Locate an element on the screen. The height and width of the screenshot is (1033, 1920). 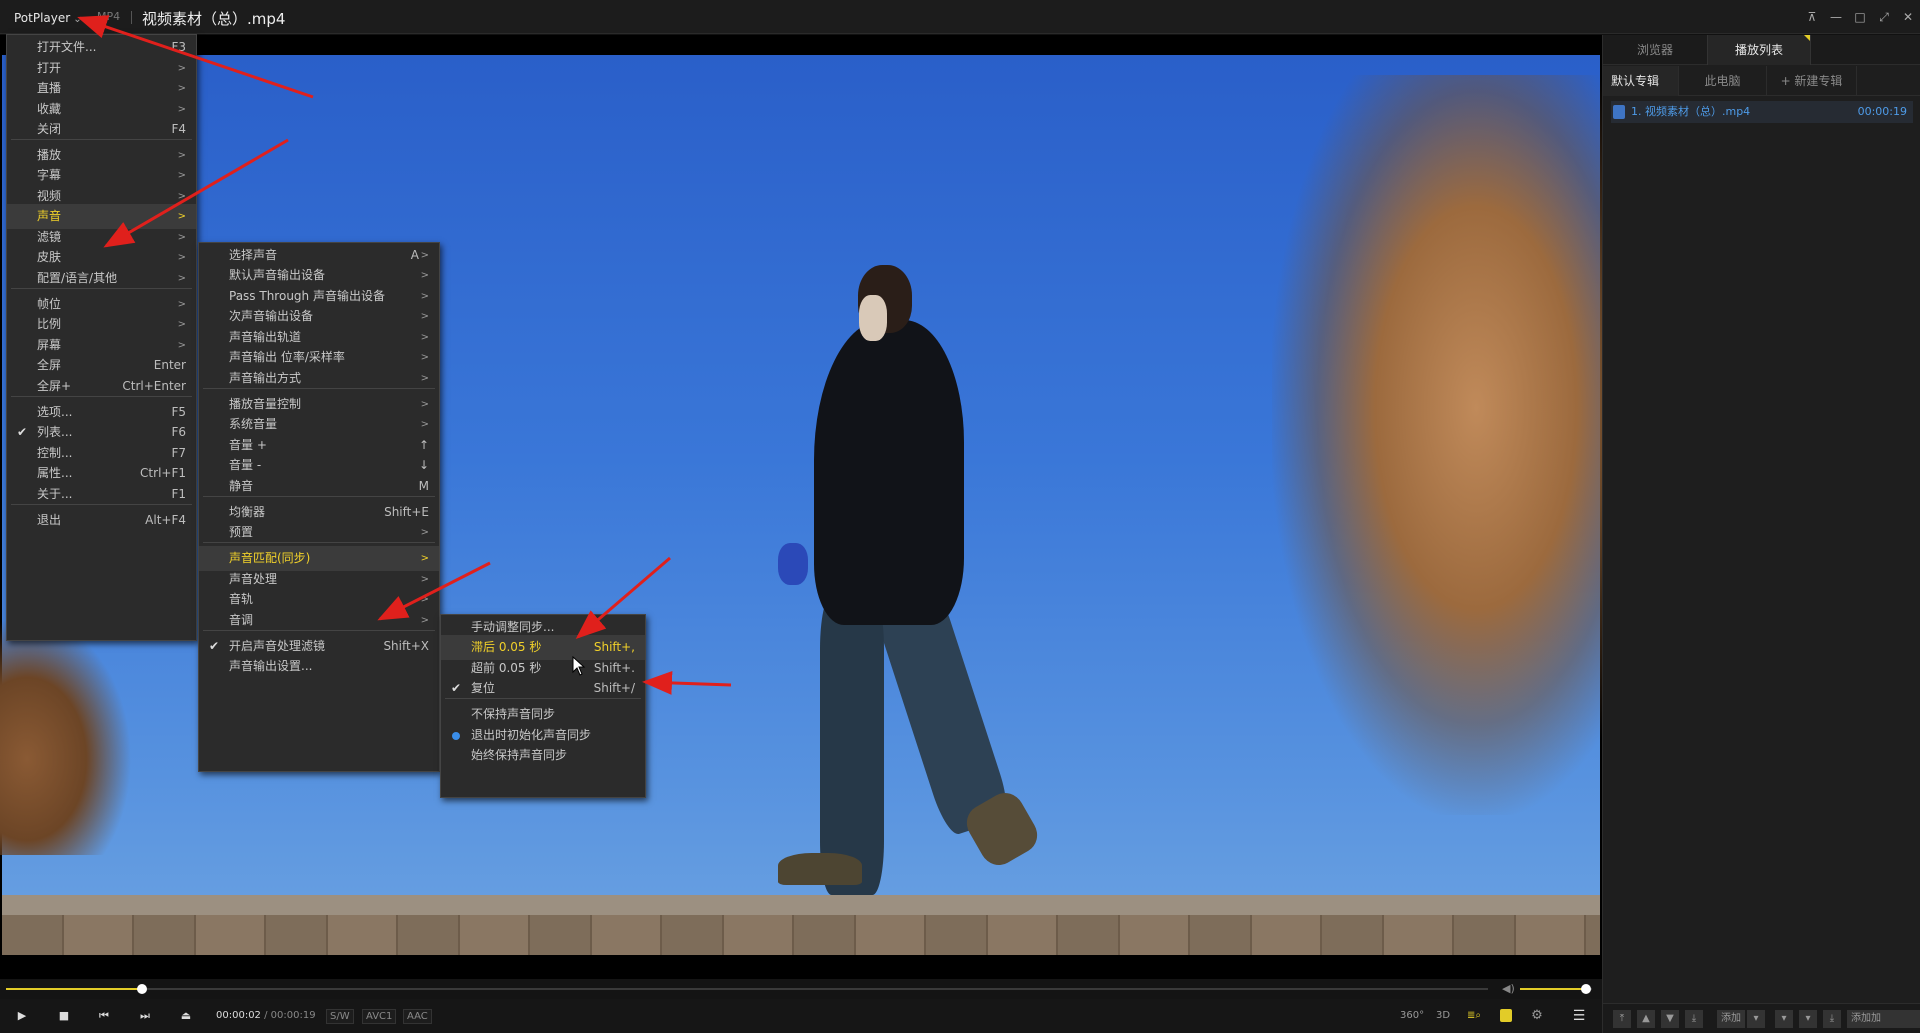
playlist-item-name: 1. 视频素材（总）.mp4 is located at coordinates (1691, 111).